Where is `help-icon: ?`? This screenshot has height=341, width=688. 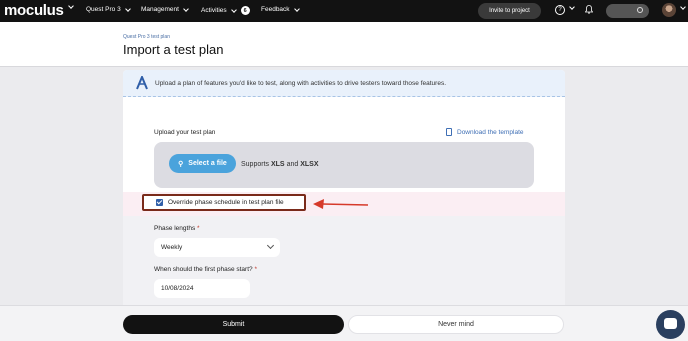 help-icon: ? is located at coordinates (560, 10).